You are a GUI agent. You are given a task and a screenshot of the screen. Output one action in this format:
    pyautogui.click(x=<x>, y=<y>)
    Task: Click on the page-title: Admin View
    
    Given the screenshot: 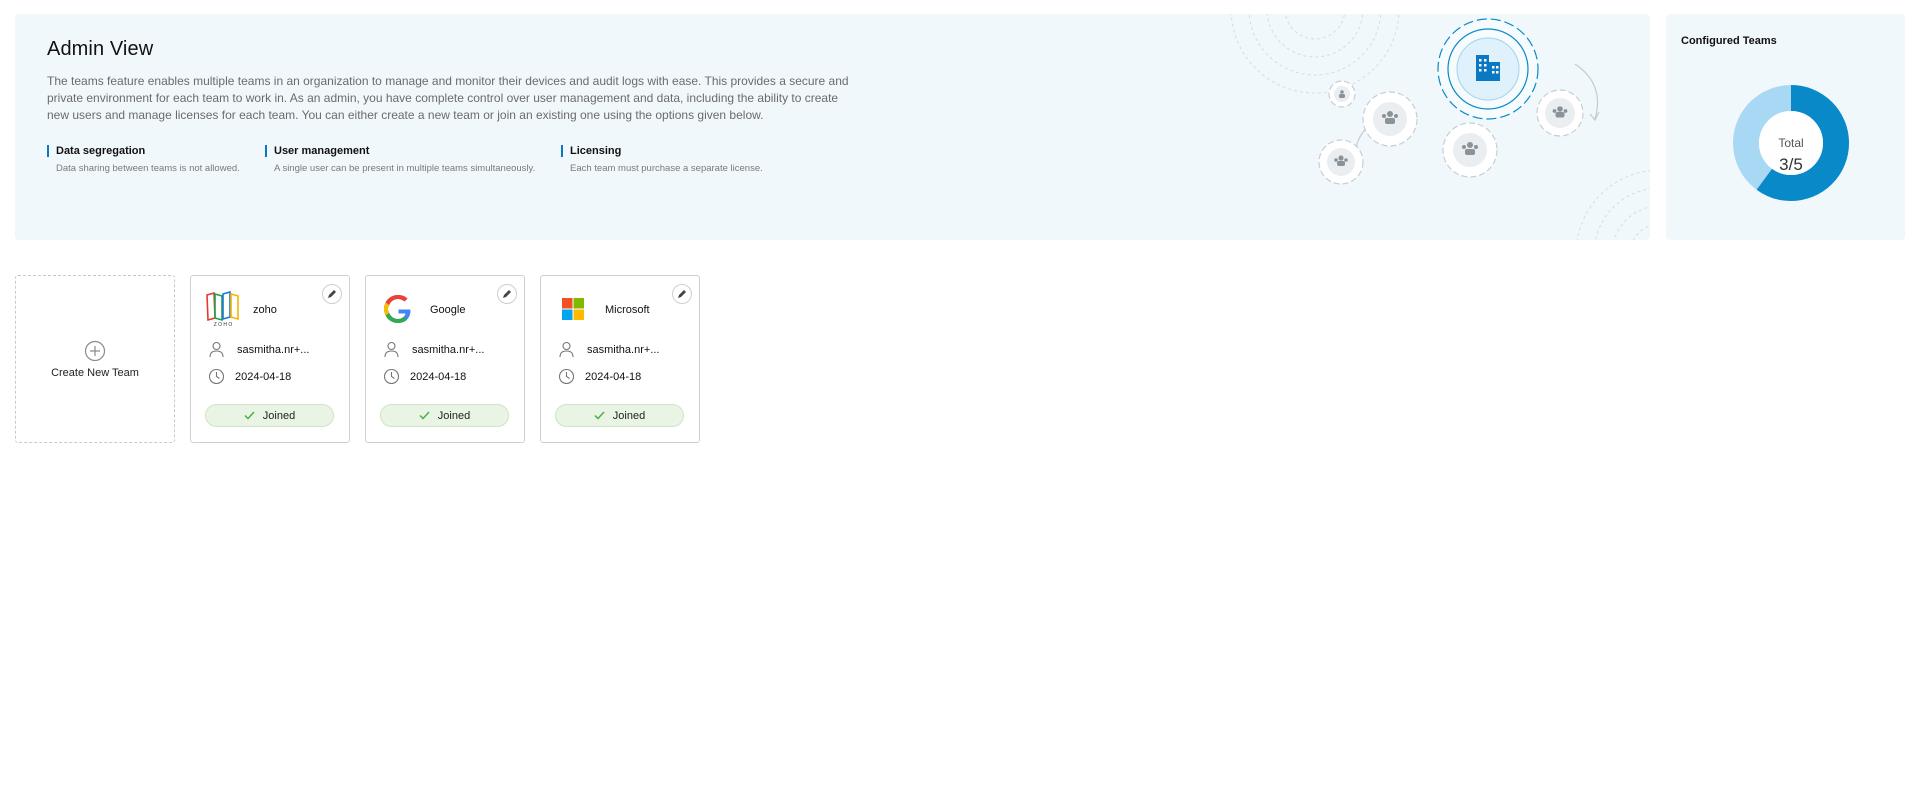 What is the action you would take?
    pyautogui.click(x=100, y=49)
    